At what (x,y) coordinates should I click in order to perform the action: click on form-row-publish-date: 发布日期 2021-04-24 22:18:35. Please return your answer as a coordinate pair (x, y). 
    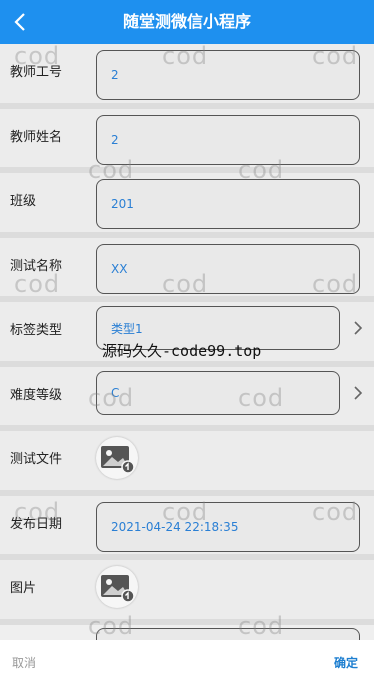
    Looking at the image, I should click on (187, 527).